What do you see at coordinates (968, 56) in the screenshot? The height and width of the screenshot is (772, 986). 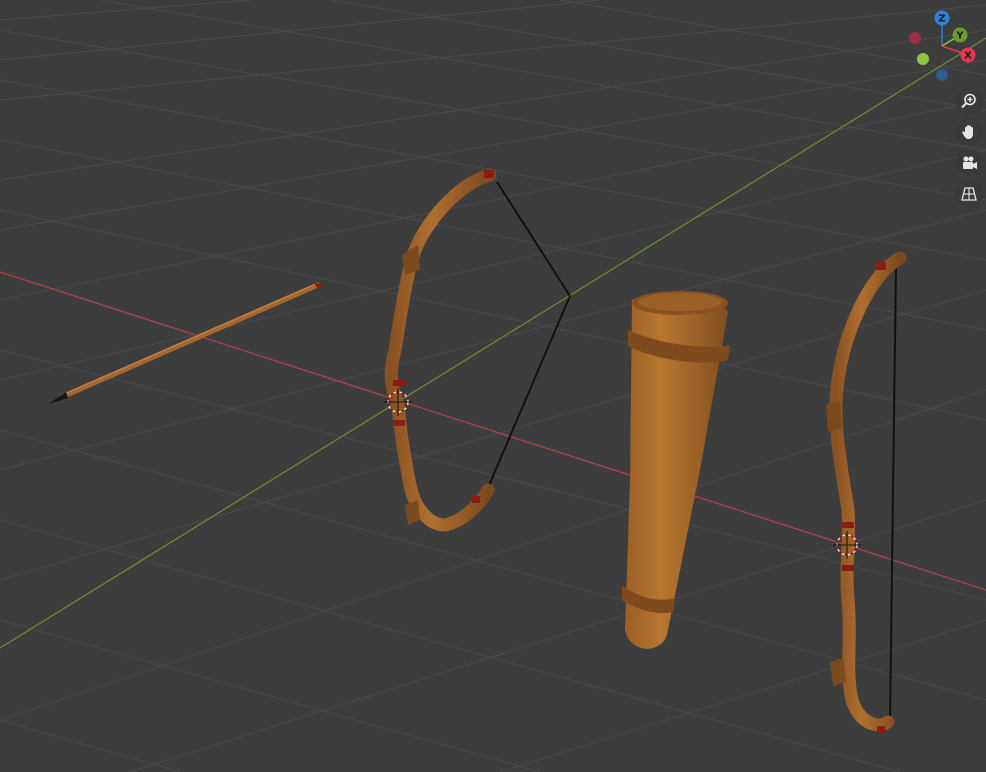 I see `gizmo-x-label: X` at bounding box center [968, 56].